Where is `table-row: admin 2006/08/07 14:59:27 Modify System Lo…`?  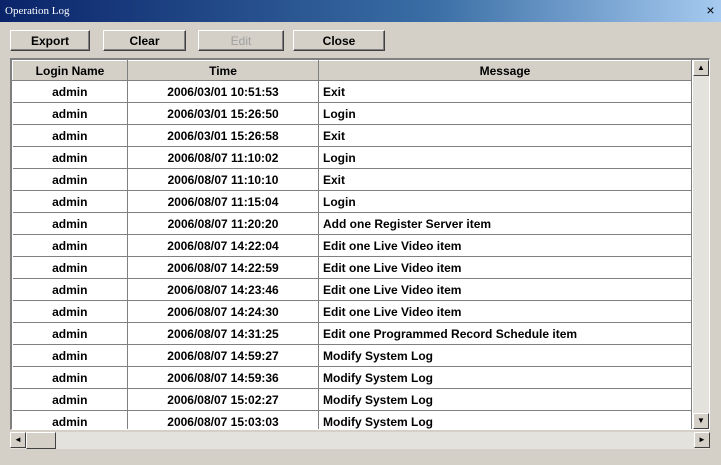 table-row: admin 2006/08/07 14:59:27 Modify System Lo… is located at coordinates (352, 355).